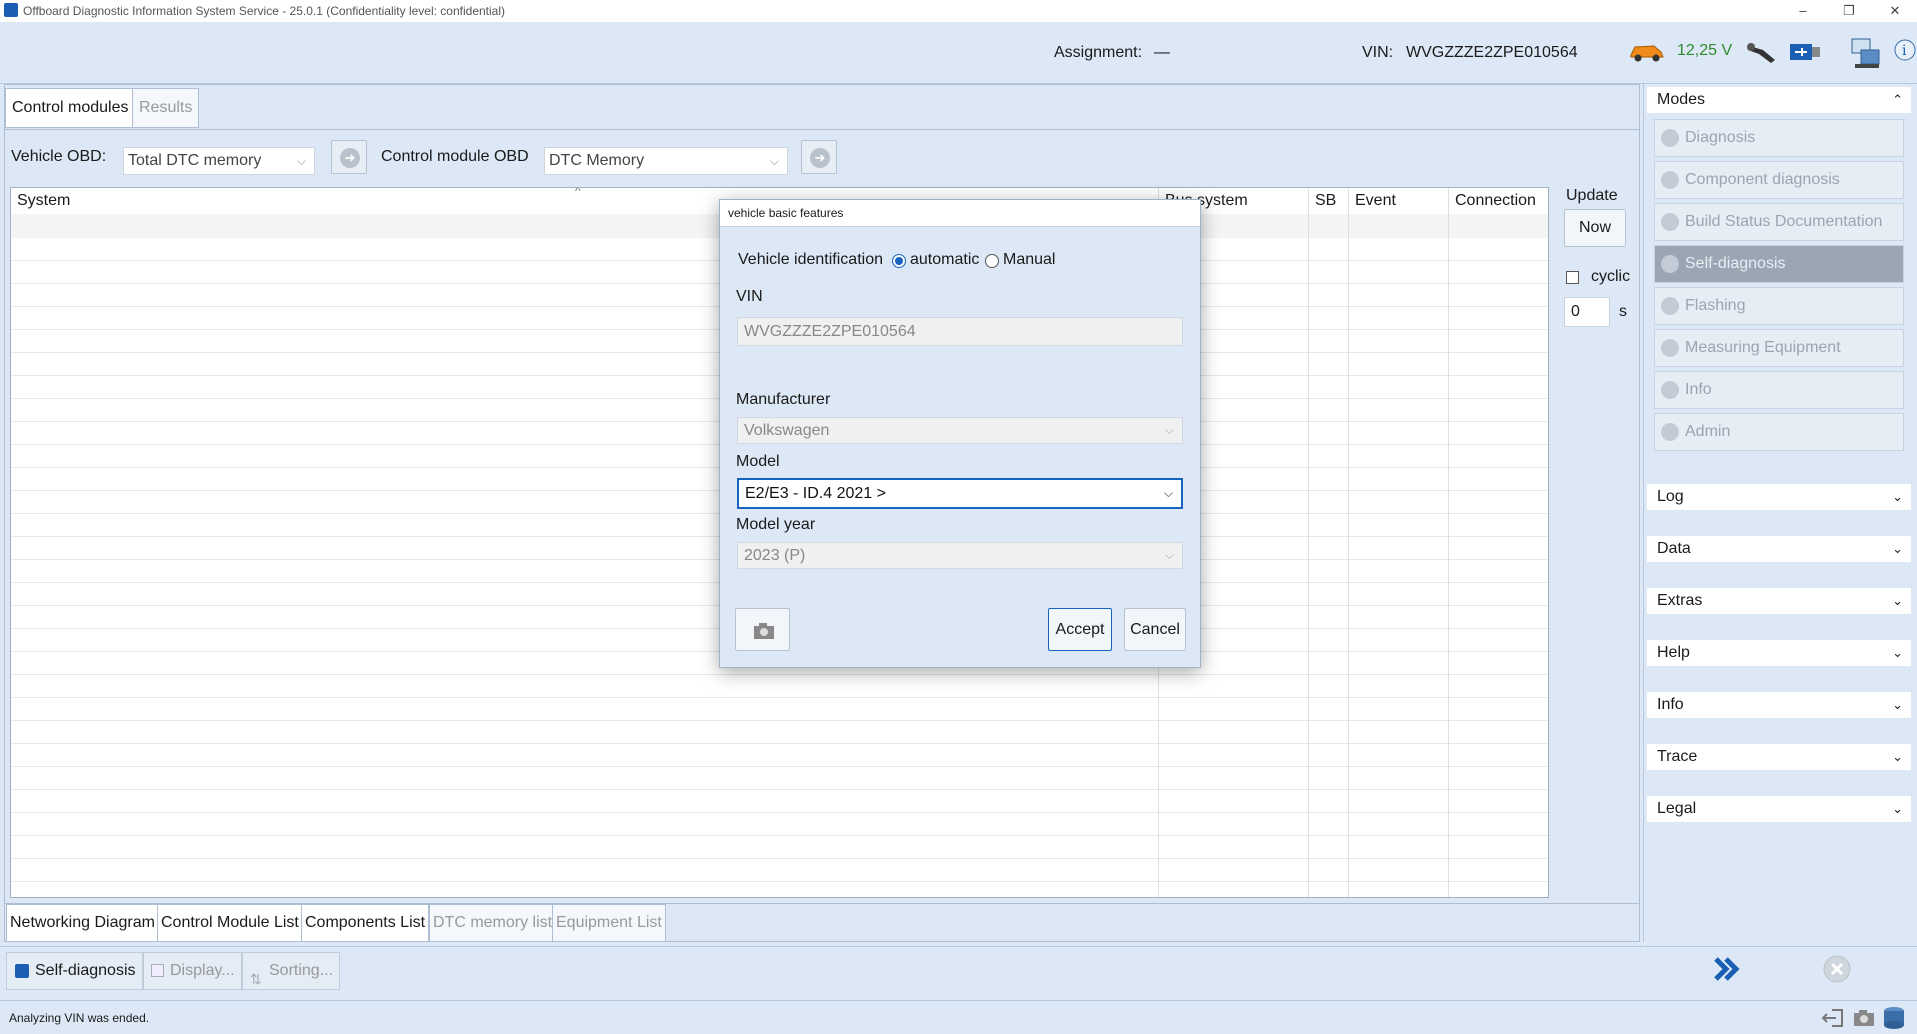  What do you see at coordinates (1805, 52) in the screenshot?
I see `usb-icon` at bounding box center [1805, 52].